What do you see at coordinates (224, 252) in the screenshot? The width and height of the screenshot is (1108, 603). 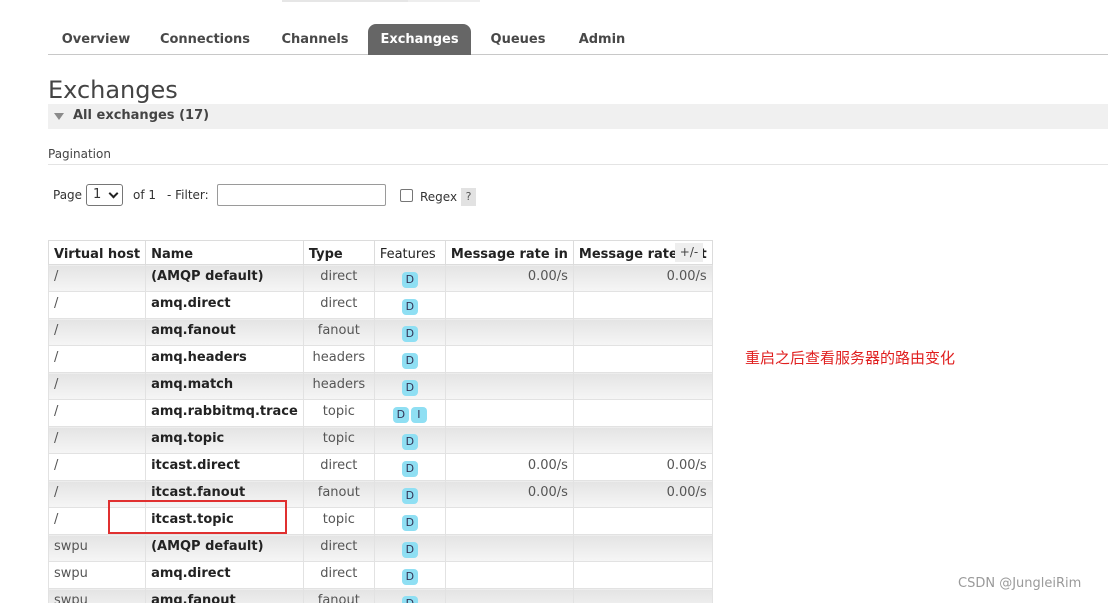 I see `column-header: Name` at bounding box center [224, 252].